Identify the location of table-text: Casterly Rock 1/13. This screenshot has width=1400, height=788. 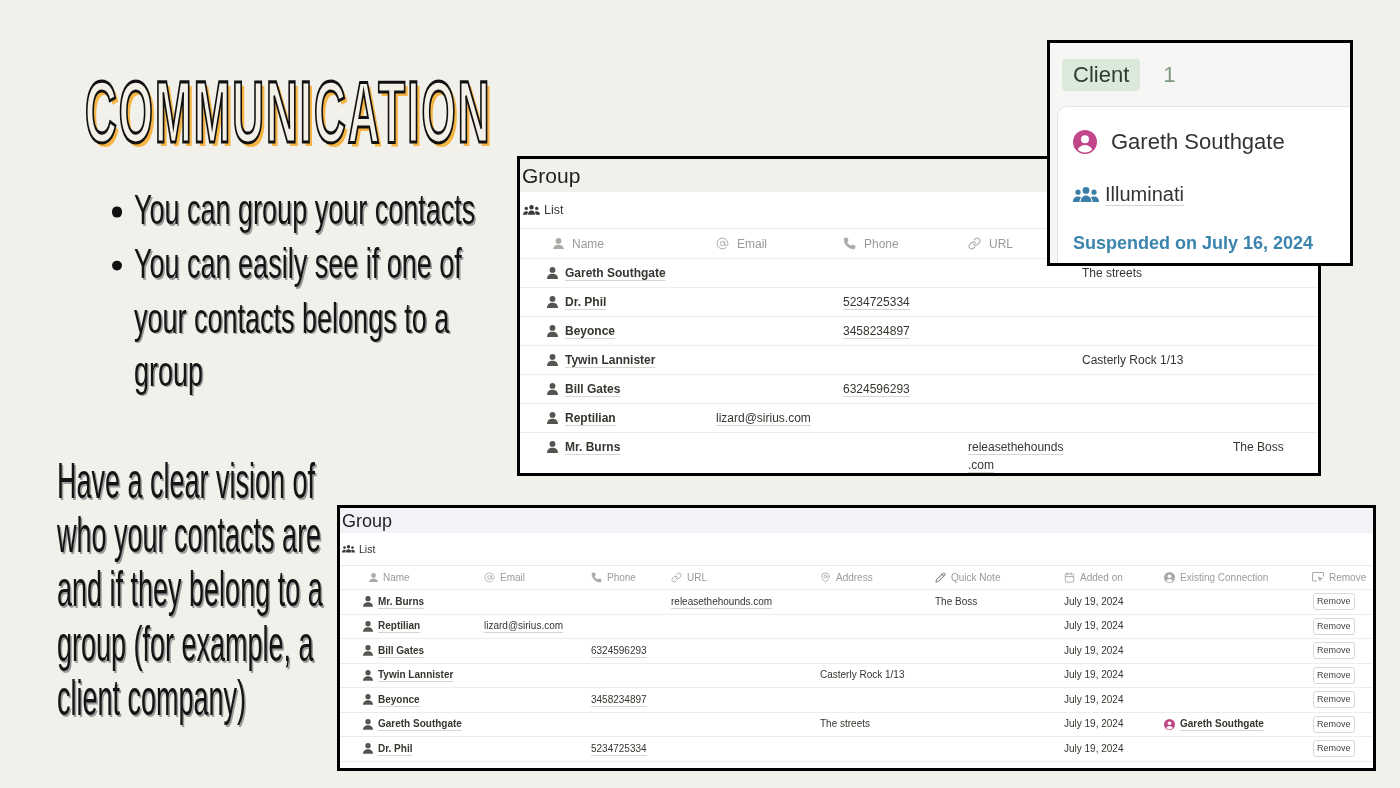
(1133, 360).